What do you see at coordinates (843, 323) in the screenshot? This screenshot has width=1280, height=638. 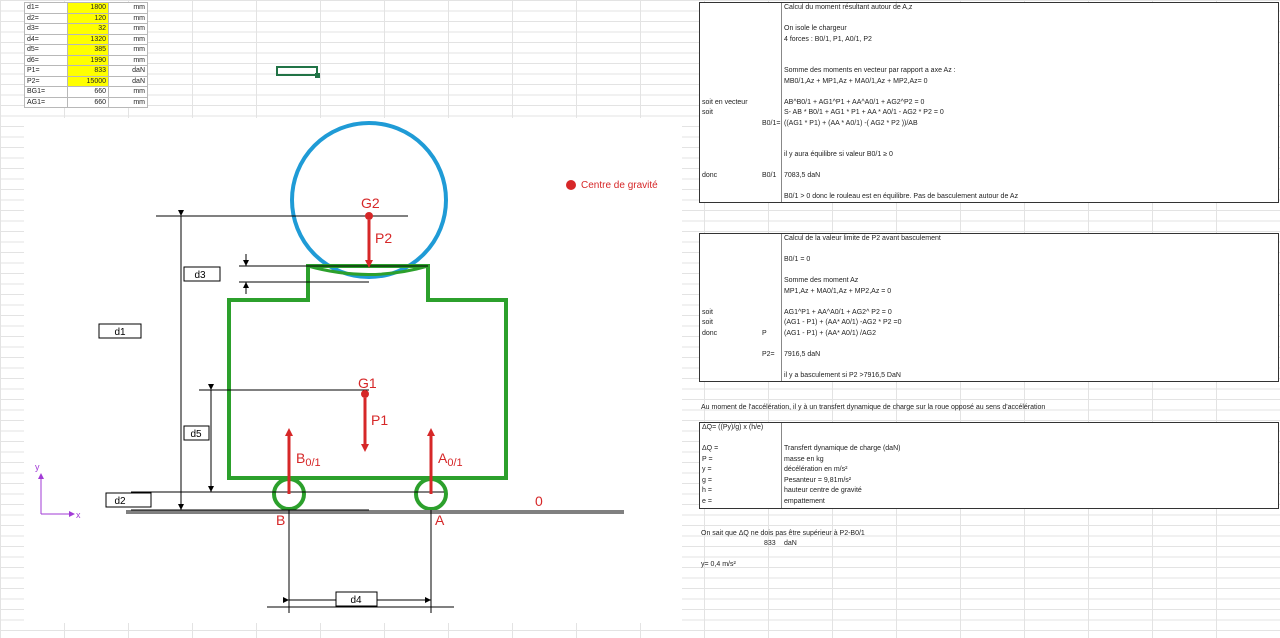 I see `cell-c: (AG1 - P1) + (AA* A0/1) -AG2 * P2 =0` at bounding box center [843, 323].